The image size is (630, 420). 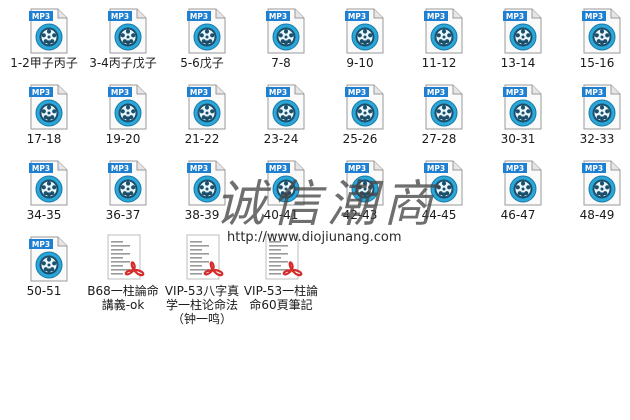 What do you see at coordinates (123, 139) in the screenshot?
I see `file-name-label: 19-20` at bounding box center [123, 139].